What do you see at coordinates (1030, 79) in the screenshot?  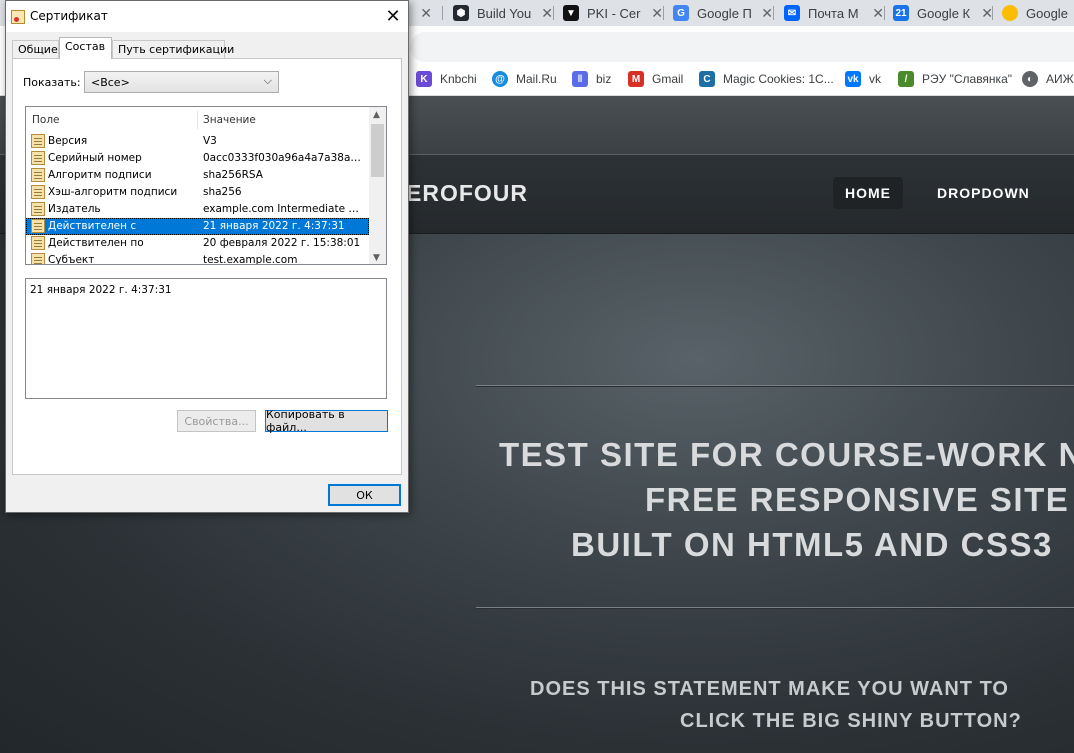 I see `globe-icon: ◐` at bounding box center [1030, 79].